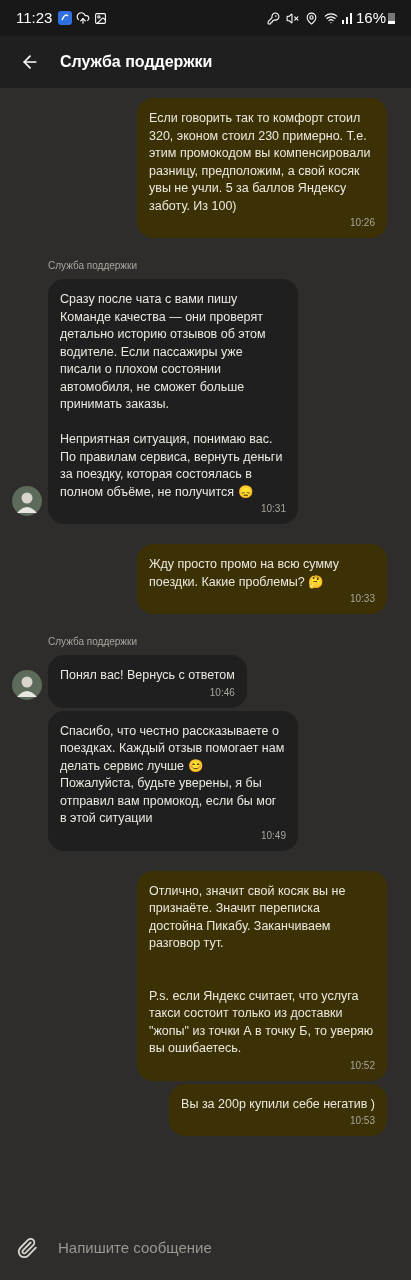 This screenshot has width=411, height=1280. Describe the element at coordinates (311, 18) in the screenshot. I see `location-icon` at that location.